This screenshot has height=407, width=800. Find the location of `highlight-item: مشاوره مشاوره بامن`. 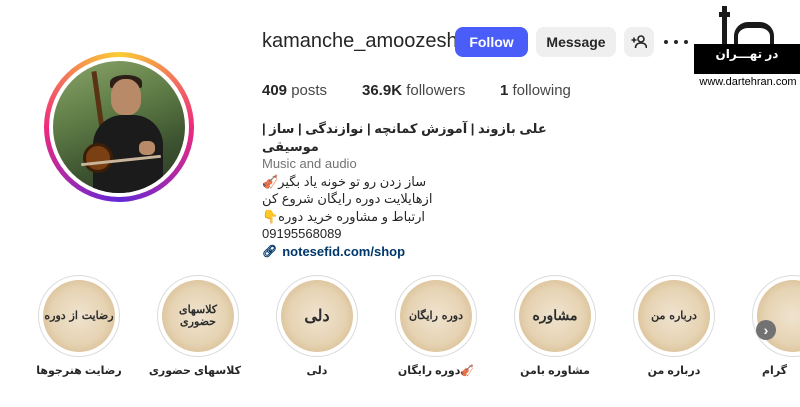

highlight-item: مشاوره مشاوره بامن is located at coordinates (555, 326).